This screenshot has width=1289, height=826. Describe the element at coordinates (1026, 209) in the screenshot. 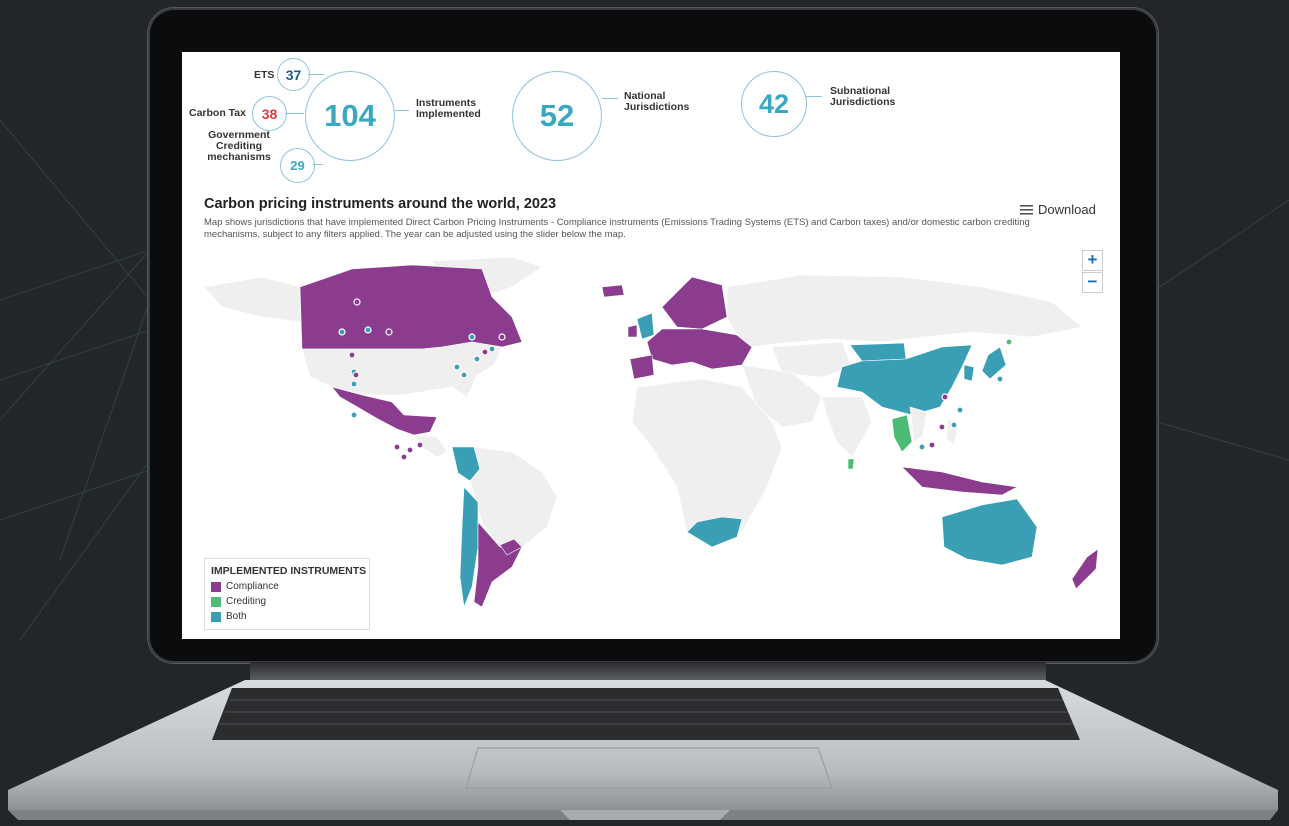

I see `menu-icon` at that location.